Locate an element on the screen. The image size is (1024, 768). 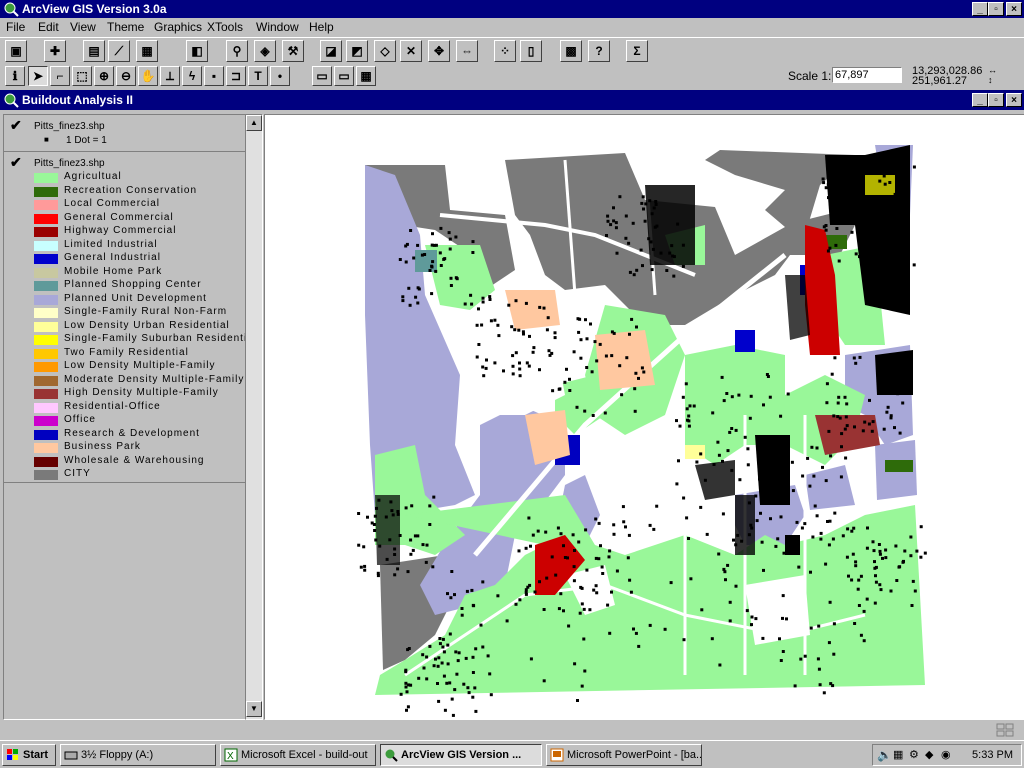
edit-legend-button: ⟋ is located at coordinates (119, 51).